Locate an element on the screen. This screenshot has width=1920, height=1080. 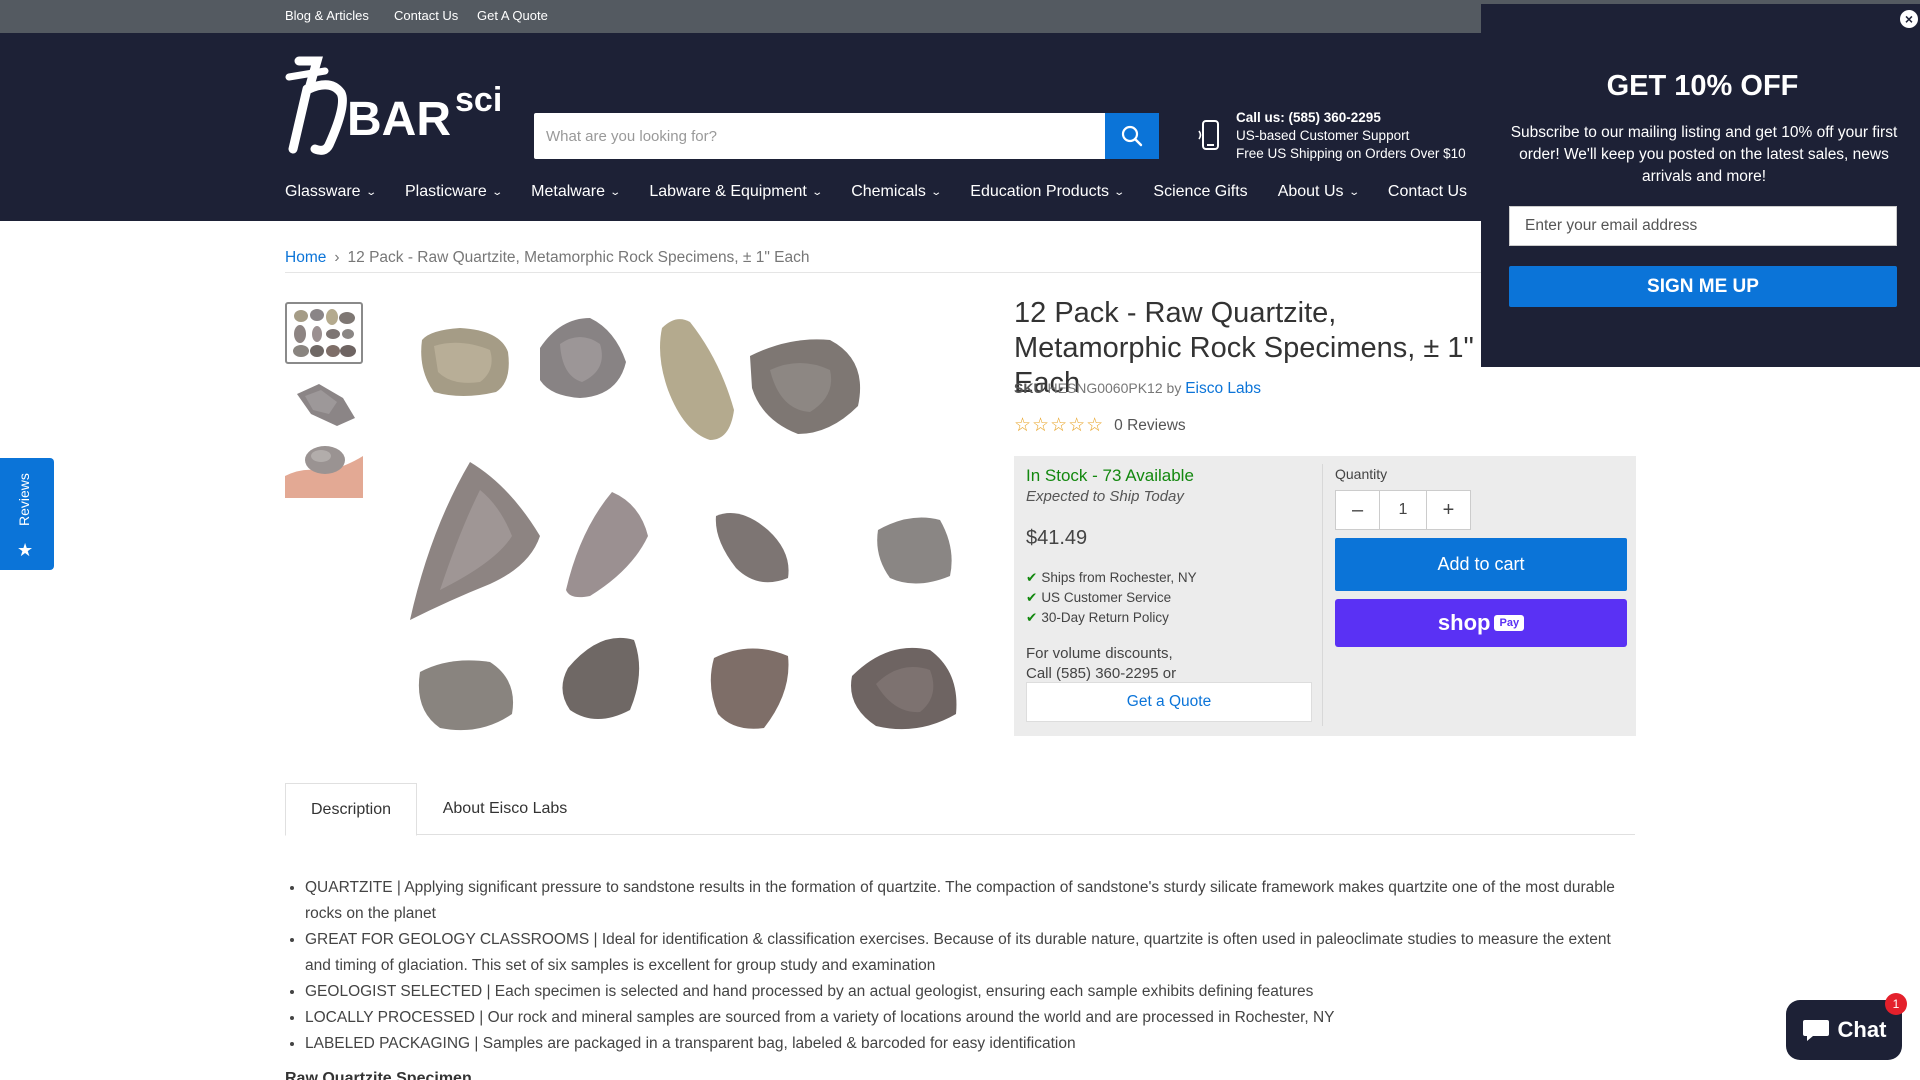
quantity-input: 1 is located at coordinates (1403, 510).